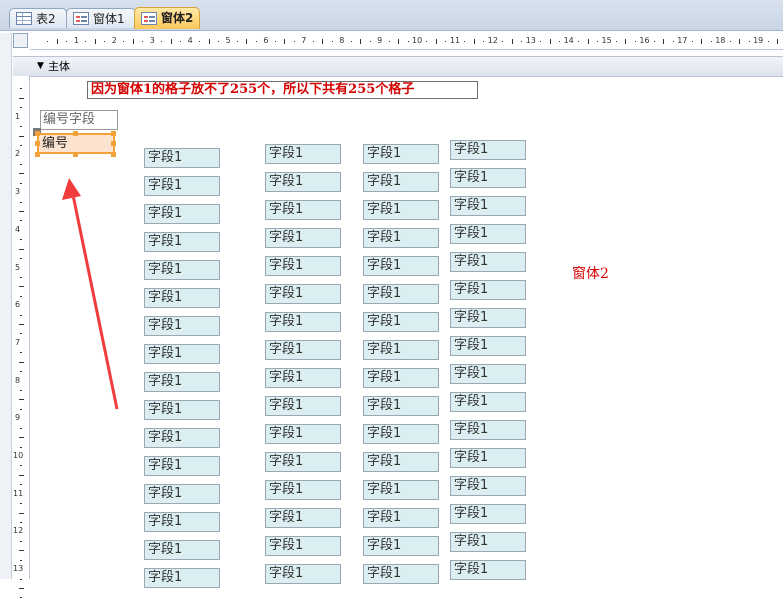  What do you see at coordinates (95, 302) in the screenshot?
I see `arrow-shaft` at bounding box center [95, 302].